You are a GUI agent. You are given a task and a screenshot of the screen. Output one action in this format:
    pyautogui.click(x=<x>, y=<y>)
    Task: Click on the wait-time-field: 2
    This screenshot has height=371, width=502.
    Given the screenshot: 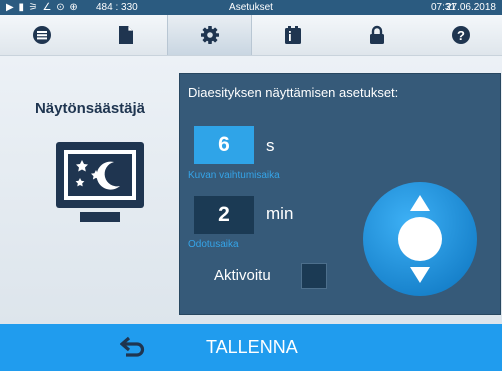 What is the action you would take?
    pyautogui.click(x=224, y=215)
    